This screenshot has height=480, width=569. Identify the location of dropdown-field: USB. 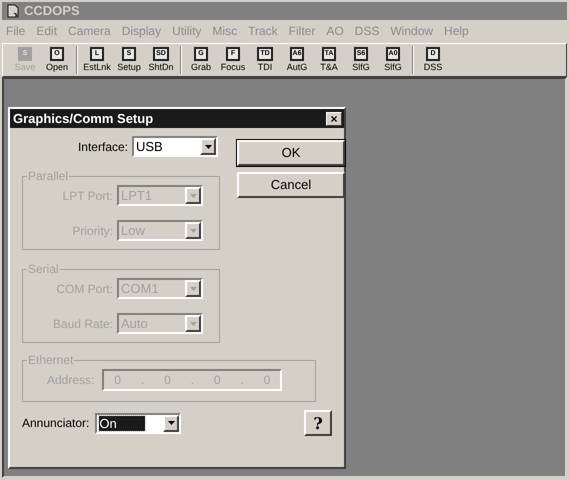
(175, 146).